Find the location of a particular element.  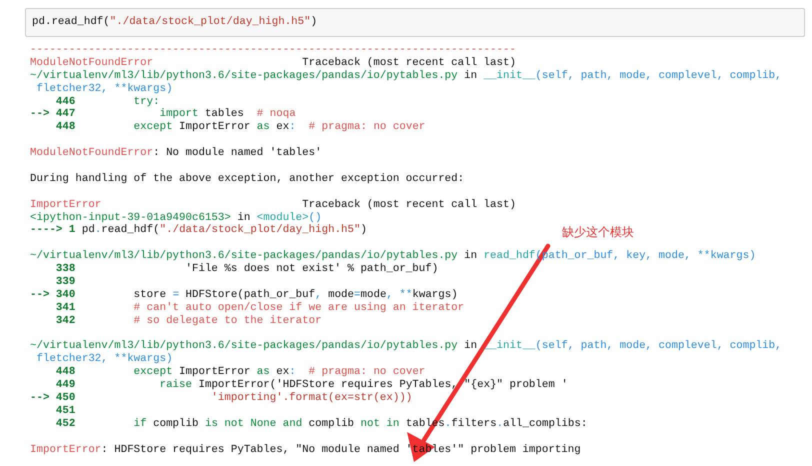

traceback-line: 446 try: is located at coordinates (107, 102).